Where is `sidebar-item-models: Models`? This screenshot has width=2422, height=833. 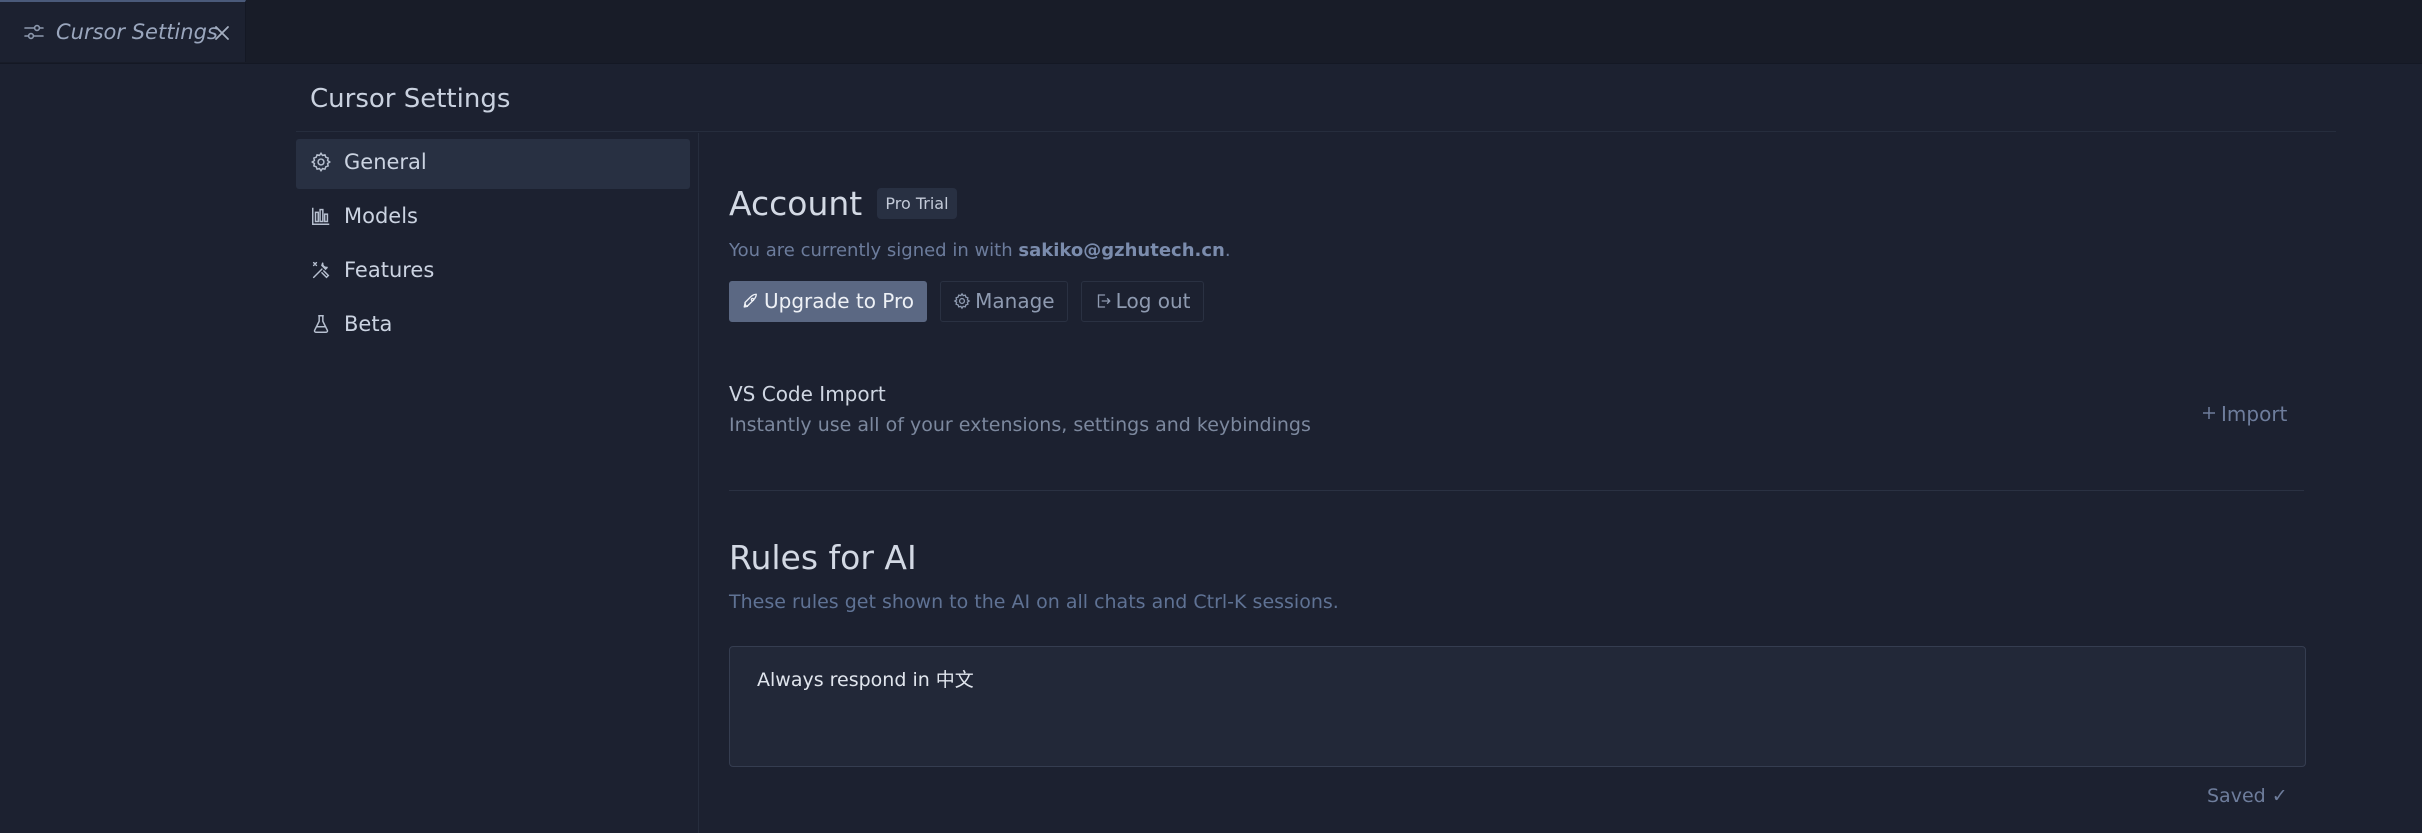 sidebar-item-models: Models is located at coordinates (493, 218).